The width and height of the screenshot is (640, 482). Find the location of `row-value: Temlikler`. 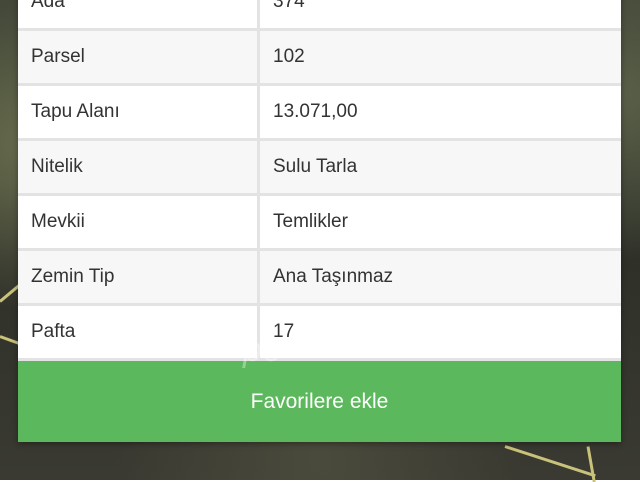

row-value: Temlikler is located at coordinates (439, 222).